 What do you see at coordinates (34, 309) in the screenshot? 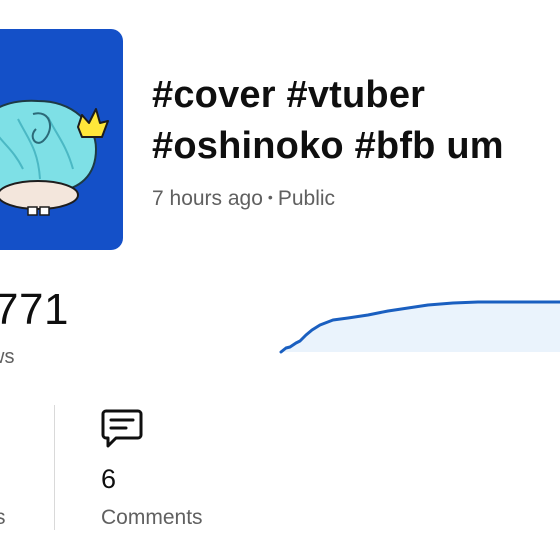
I see `views-count: 771` at bounding box center [34, 309].